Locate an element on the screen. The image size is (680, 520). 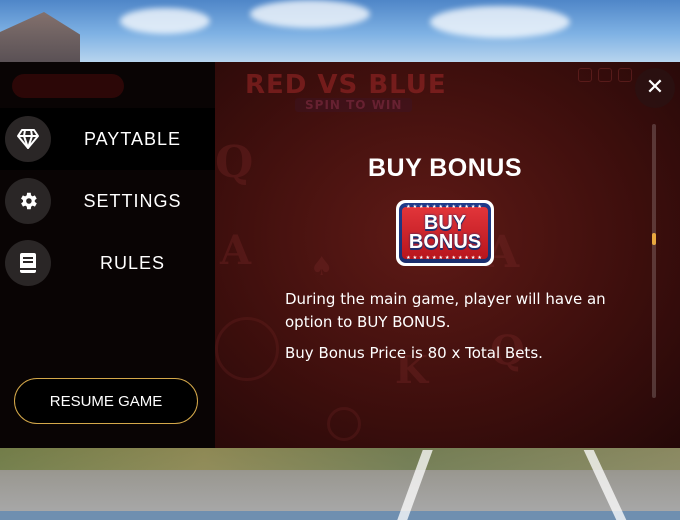
sidebar-item-rules: RULES is located at coordinates (107, 263).